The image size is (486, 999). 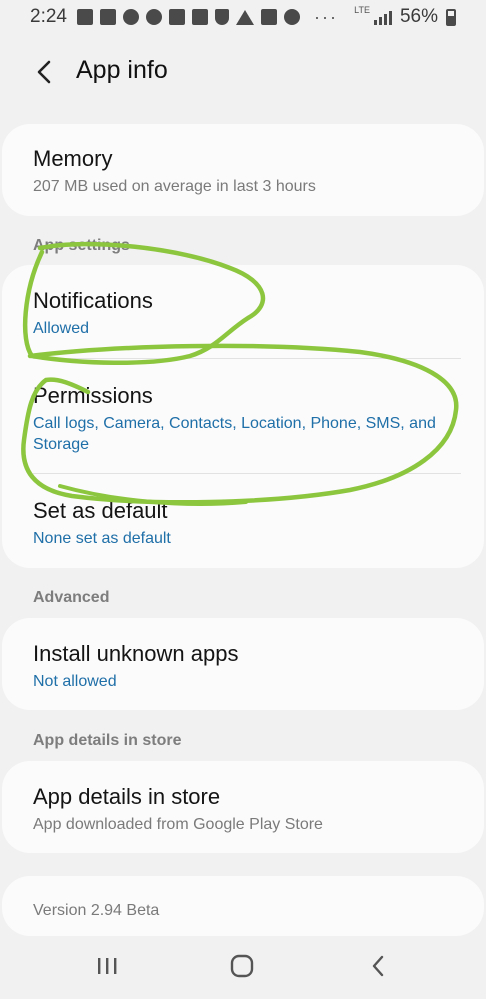 I want to click on home-icon, so click(x=242, y=966).